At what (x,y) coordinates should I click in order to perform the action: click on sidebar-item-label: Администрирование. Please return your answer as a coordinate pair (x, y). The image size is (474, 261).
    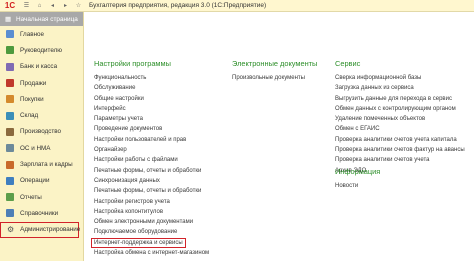
    Looking at the image, I should click on (50, 230).